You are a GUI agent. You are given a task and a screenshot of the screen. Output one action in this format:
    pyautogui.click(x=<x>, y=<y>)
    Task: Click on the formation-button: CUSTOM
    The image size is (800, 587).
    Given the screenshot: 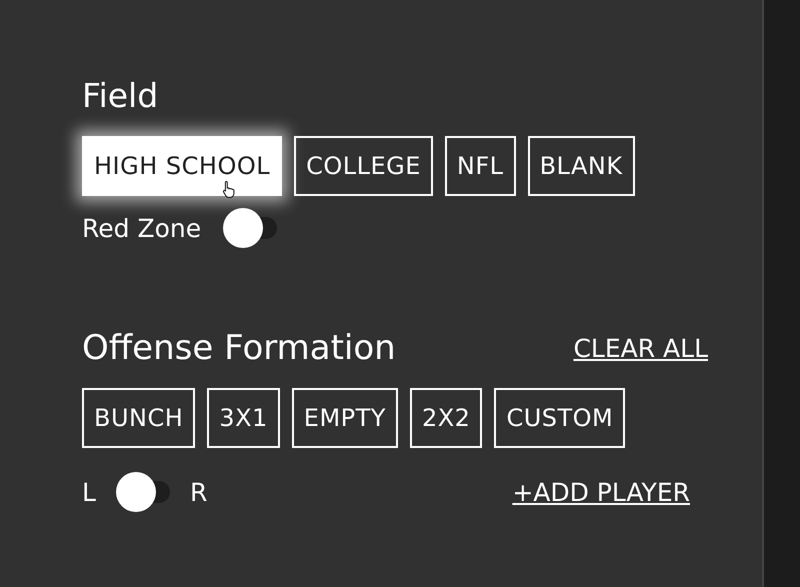 What is the action you would take?
    pyautogui.click(x=560, y=418)
    